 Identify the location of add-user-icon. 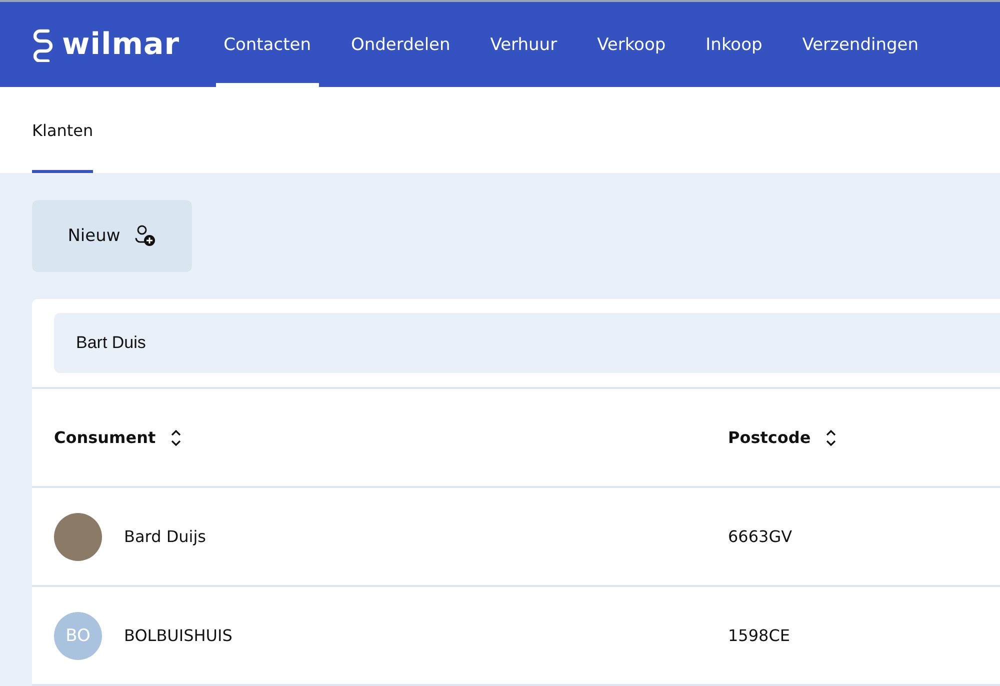
(145, 236).